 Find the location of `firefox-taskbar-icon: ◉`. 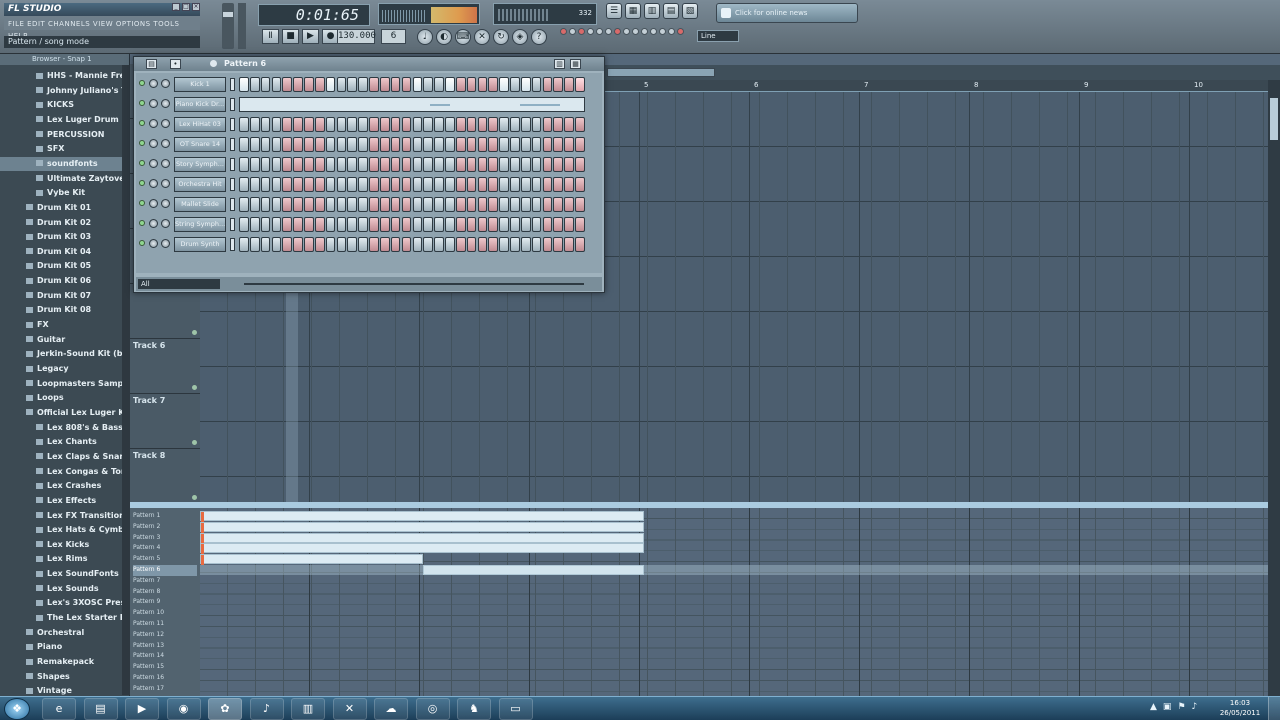

firefox-taskbar-icon: ◉ is located at coordinates (183, 709).